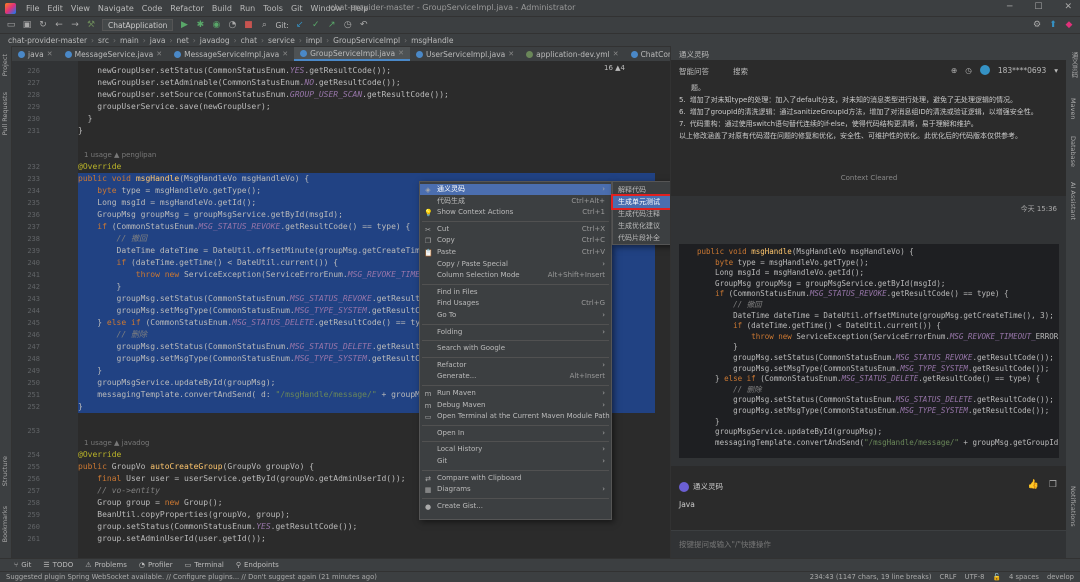  I want to click on tool-endpoints: ⚲ Endpoints, so click(257, 565).